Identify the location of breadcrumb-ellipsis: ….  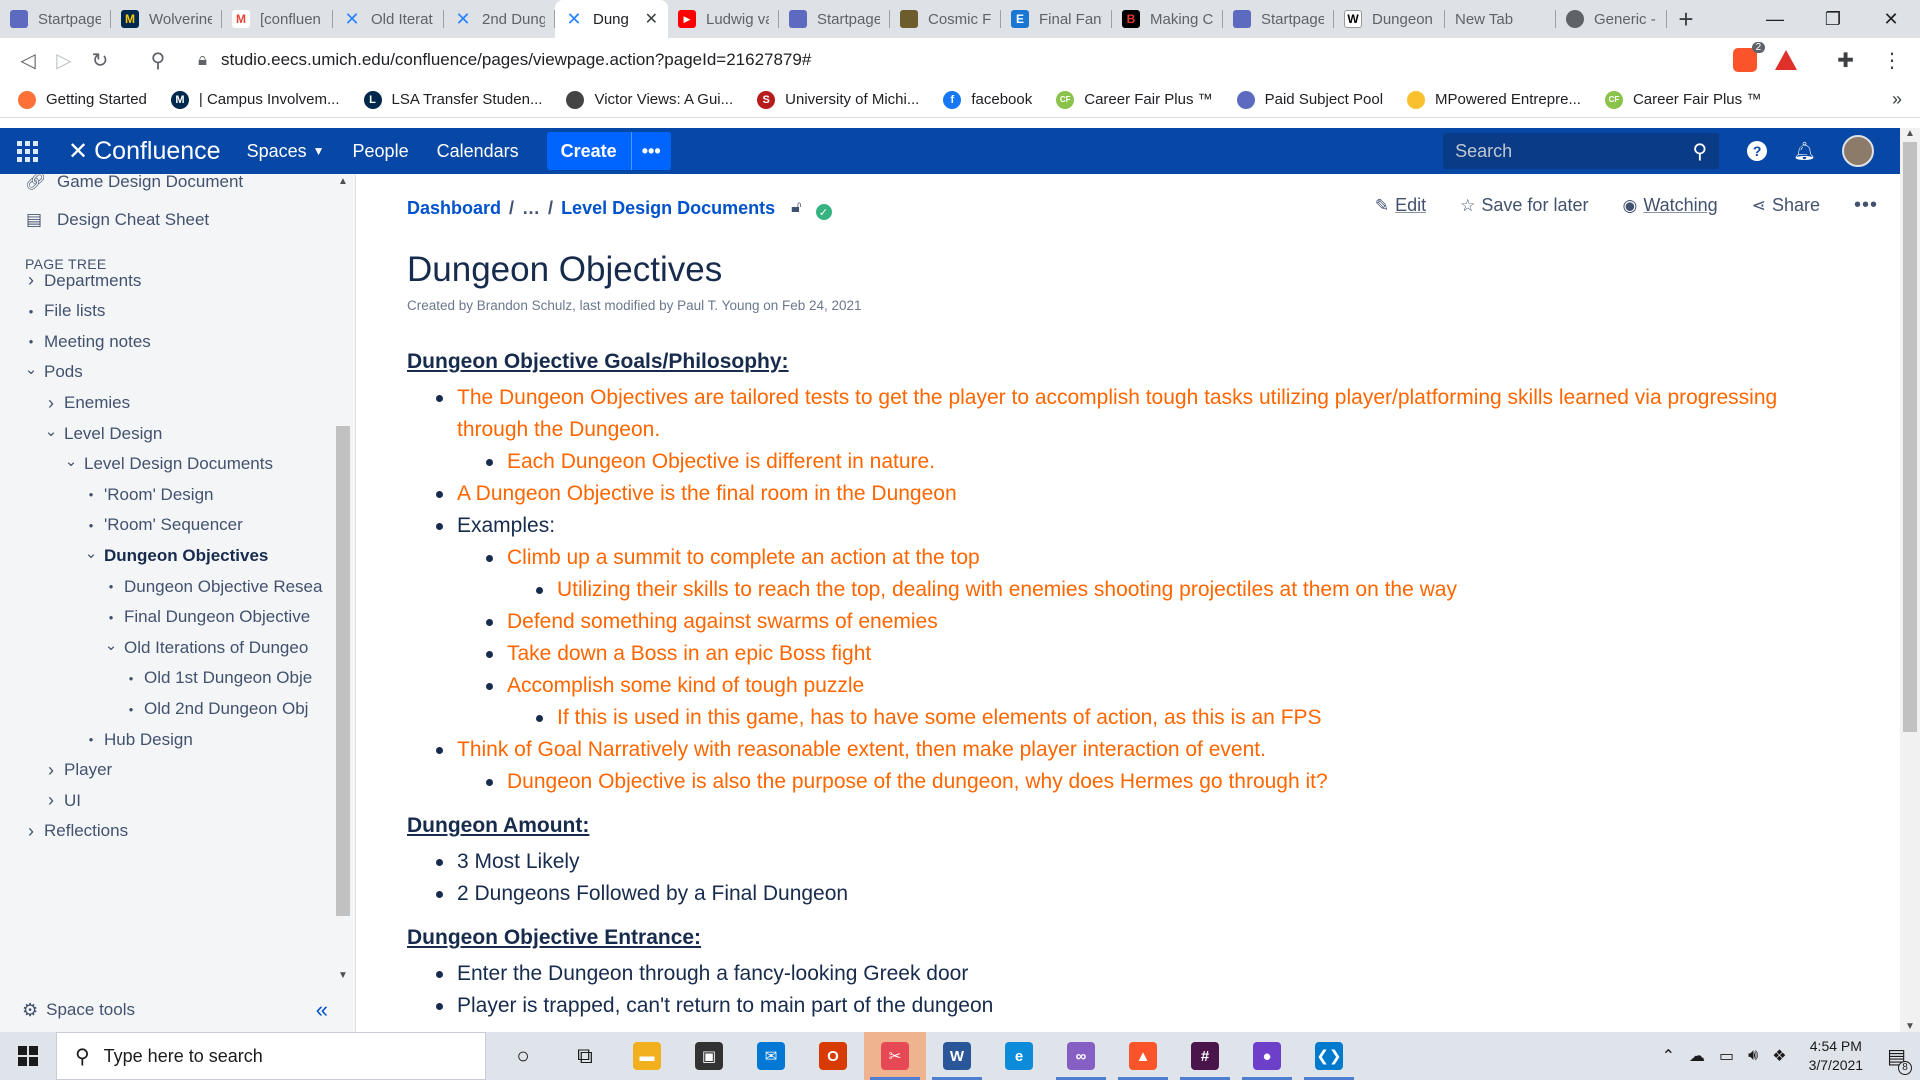
(531, 208).